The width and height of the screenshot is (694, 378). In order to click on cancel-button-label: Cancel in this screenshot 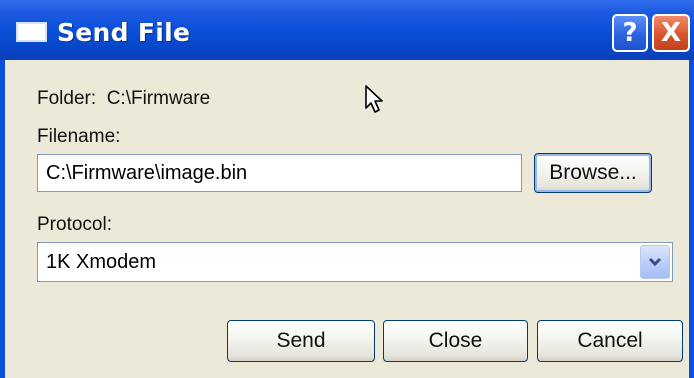, I will do `click(610, 340)`.